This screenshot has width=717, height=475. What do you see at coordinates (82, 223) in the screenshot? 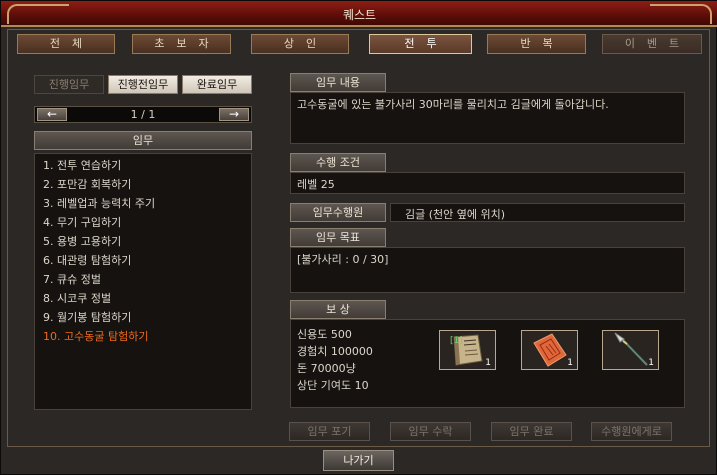
I see `quest-item: 4. 무기 구입하기` at bounding box center [82, 223].